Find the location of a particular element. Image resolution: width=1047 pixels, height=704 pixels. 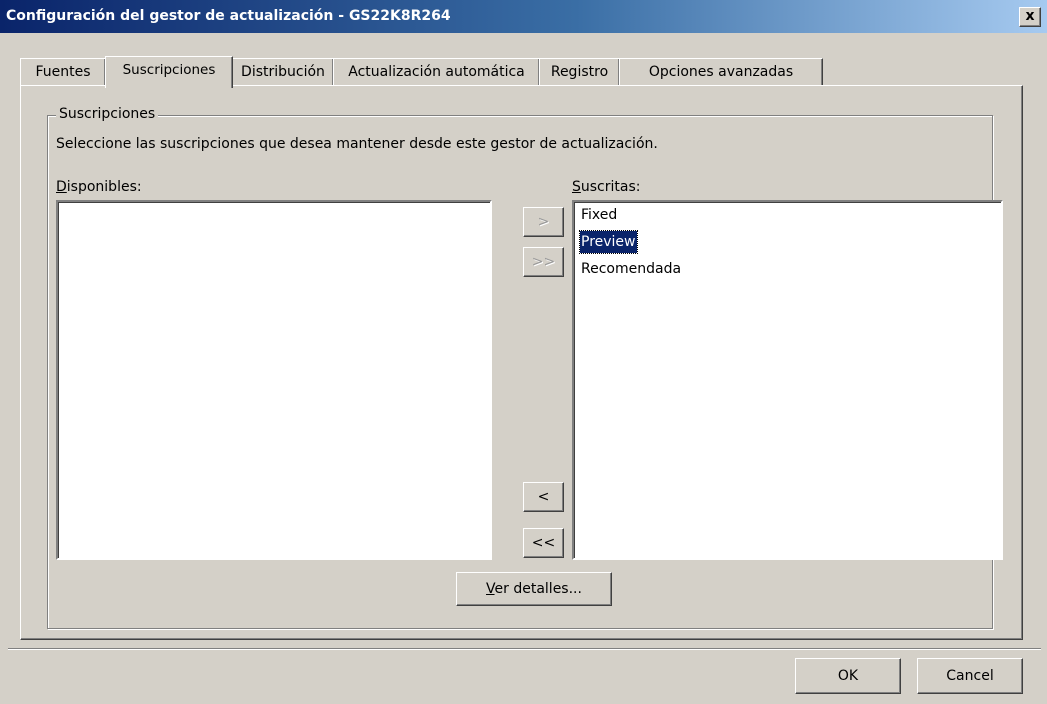

subscribed-label: Suscritas: is located at coordinates (606, 187).